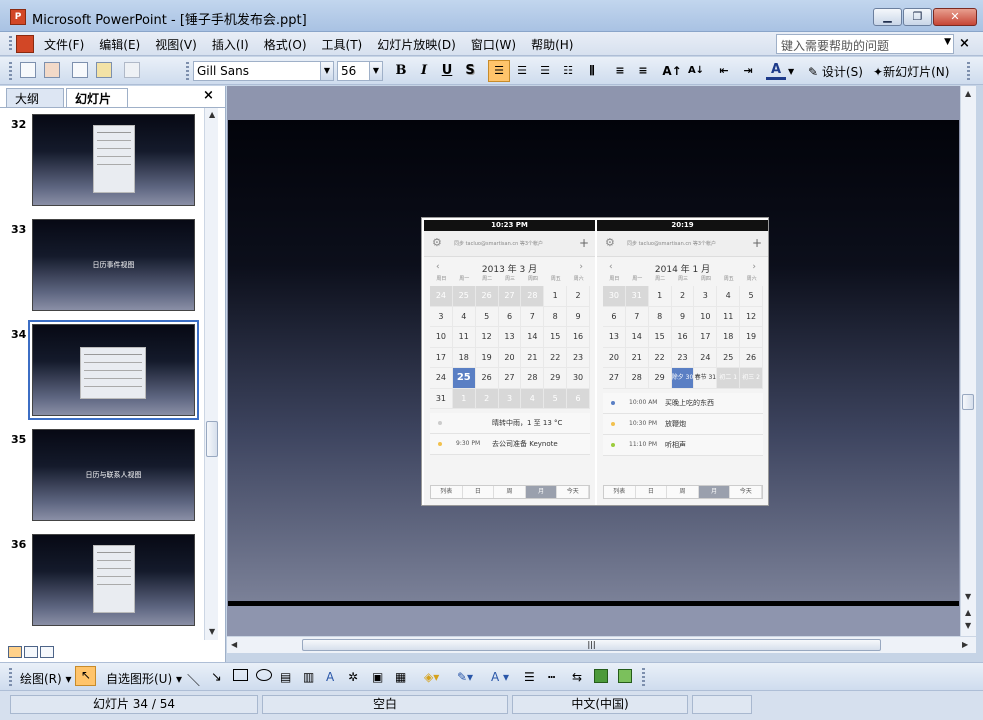 The image size is (983, 720). Describe the element at coordinates (510, 423) in the screenshot. I see `event-row: 晴转中雨，1 至 13 °C` at that location.